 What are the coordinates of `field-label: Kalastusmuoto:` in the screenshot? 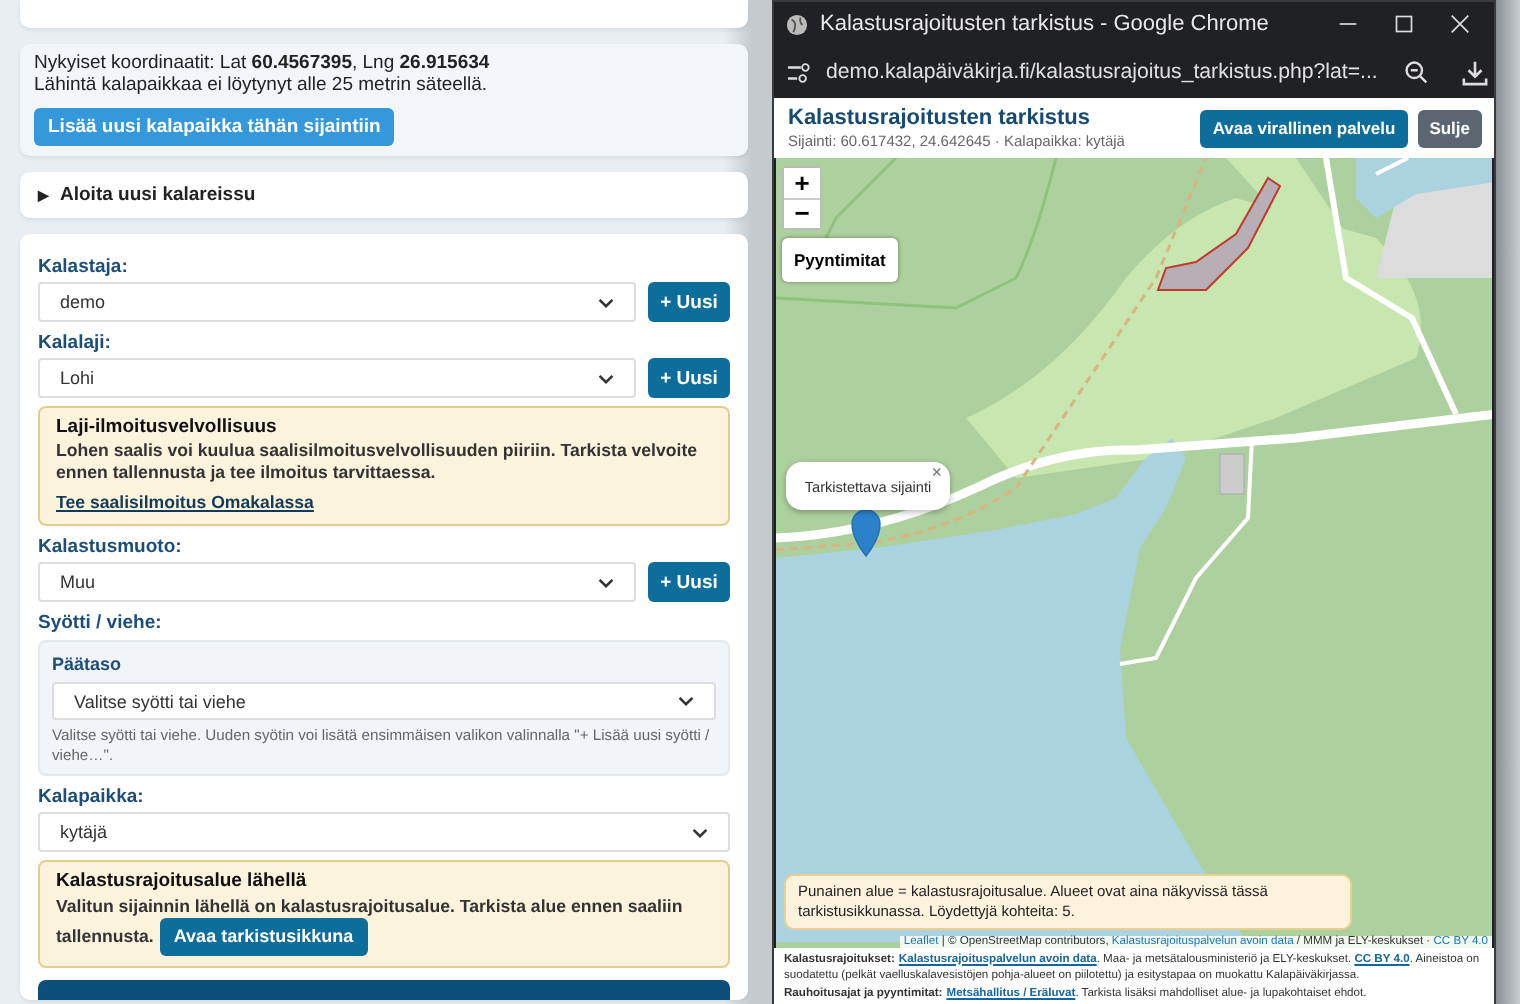 It's located at (111, 548).